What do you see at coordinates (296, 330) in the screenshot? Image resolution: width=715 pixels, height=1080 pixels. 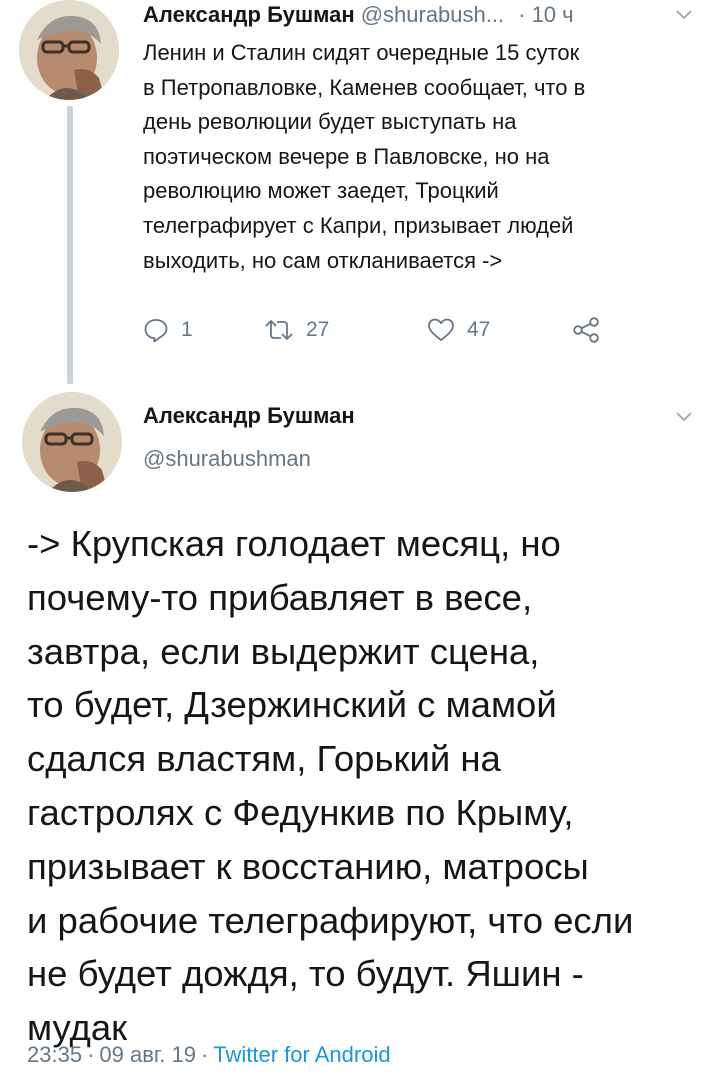 I see `retweet-button: 27` at bounding box center [296, 330].